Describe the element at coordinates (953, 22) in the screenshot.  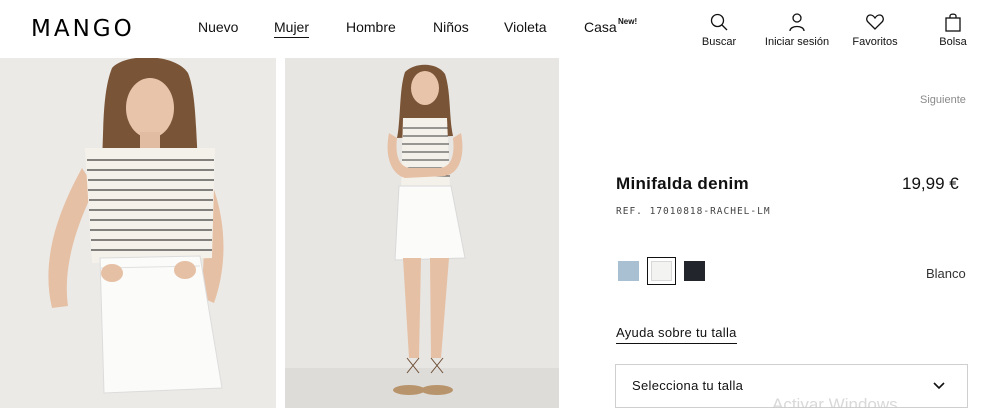
I see `bag-icon` at that location.